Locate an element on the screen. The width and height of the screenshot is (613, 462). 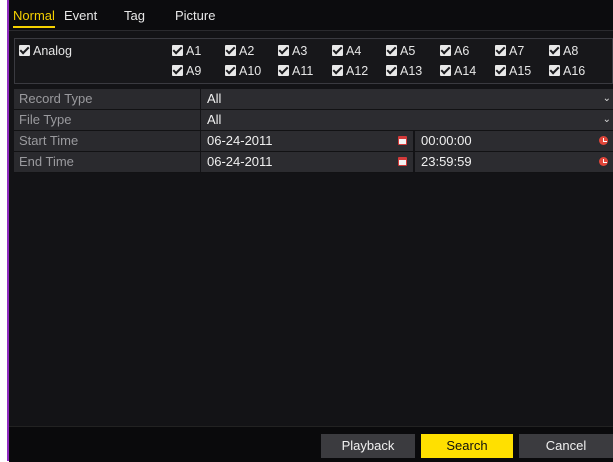
channel-checkbox-a5: A5 is located at coordinates (400, 51).